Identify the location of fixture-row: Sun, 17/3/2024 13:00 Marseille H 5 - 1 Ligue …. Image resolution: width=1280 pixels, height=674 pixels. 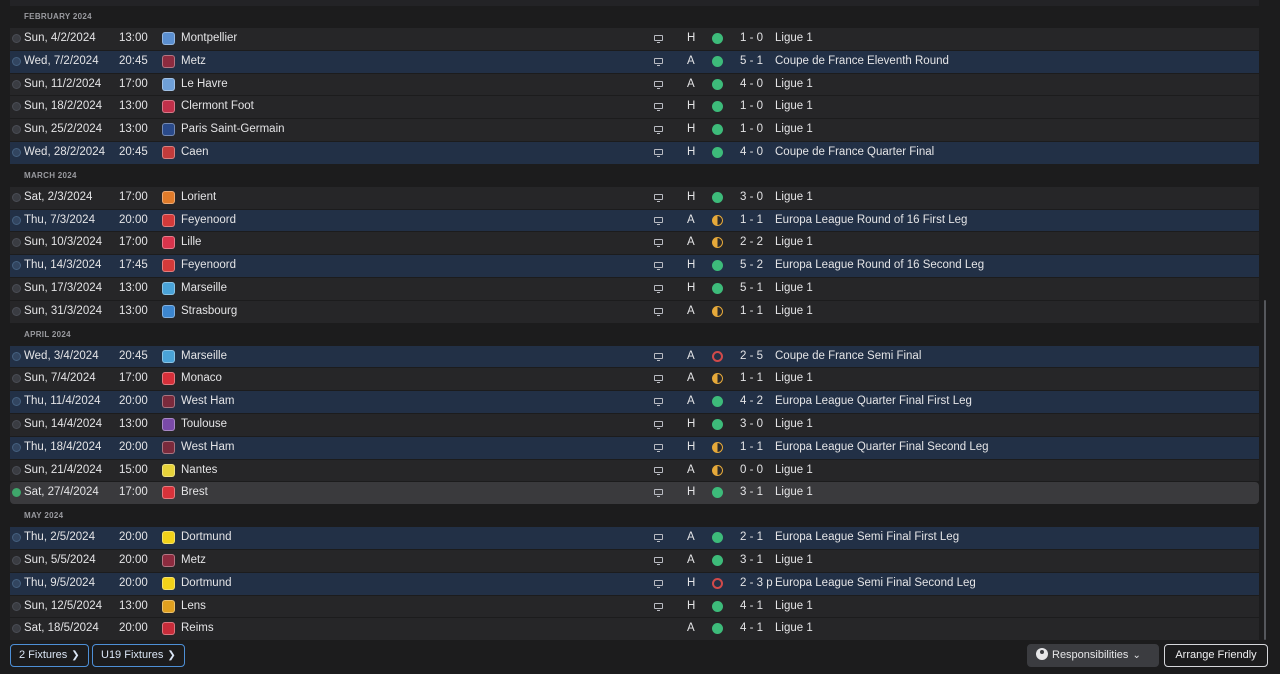
(634, 288).